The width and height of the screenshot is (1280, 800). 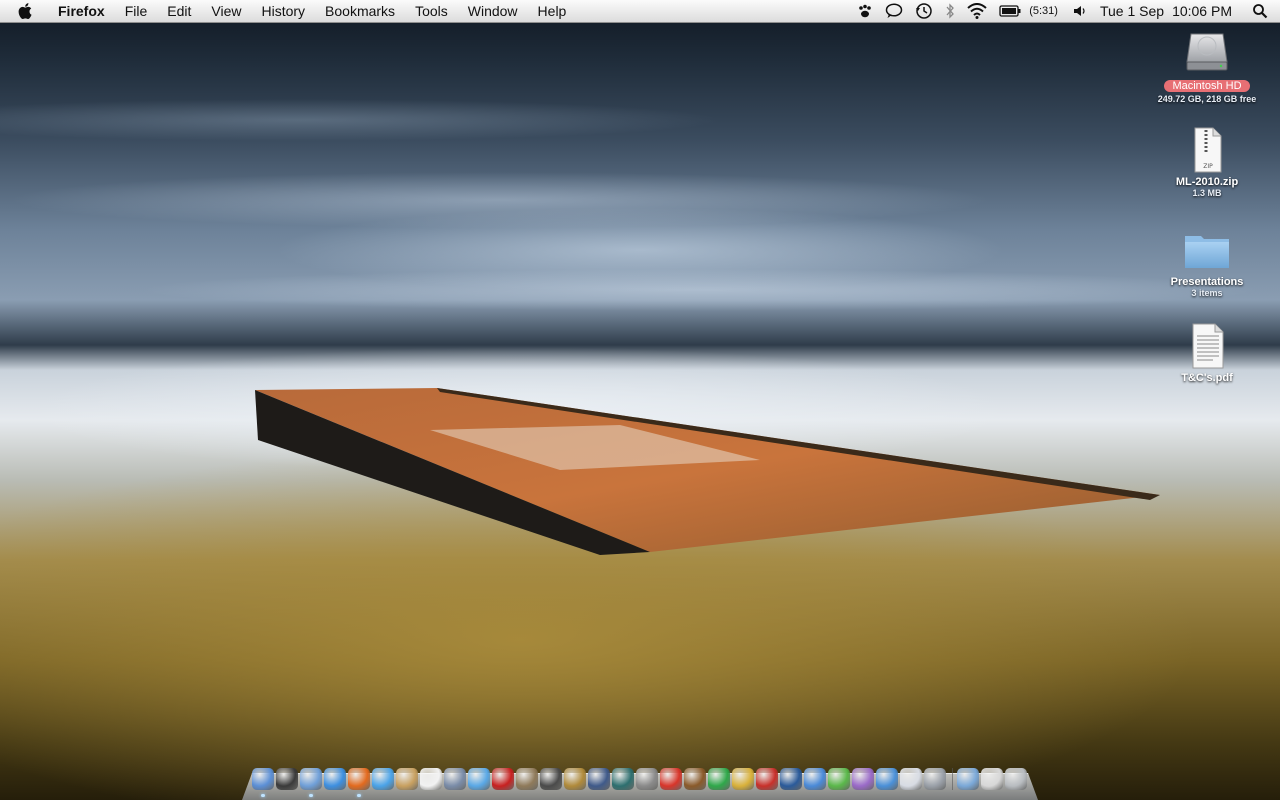 I want to click on desktop-icon-ml-2010-zip: ZIP ML-2010.zip 1.3 MB, so click(x=1207, y=162).